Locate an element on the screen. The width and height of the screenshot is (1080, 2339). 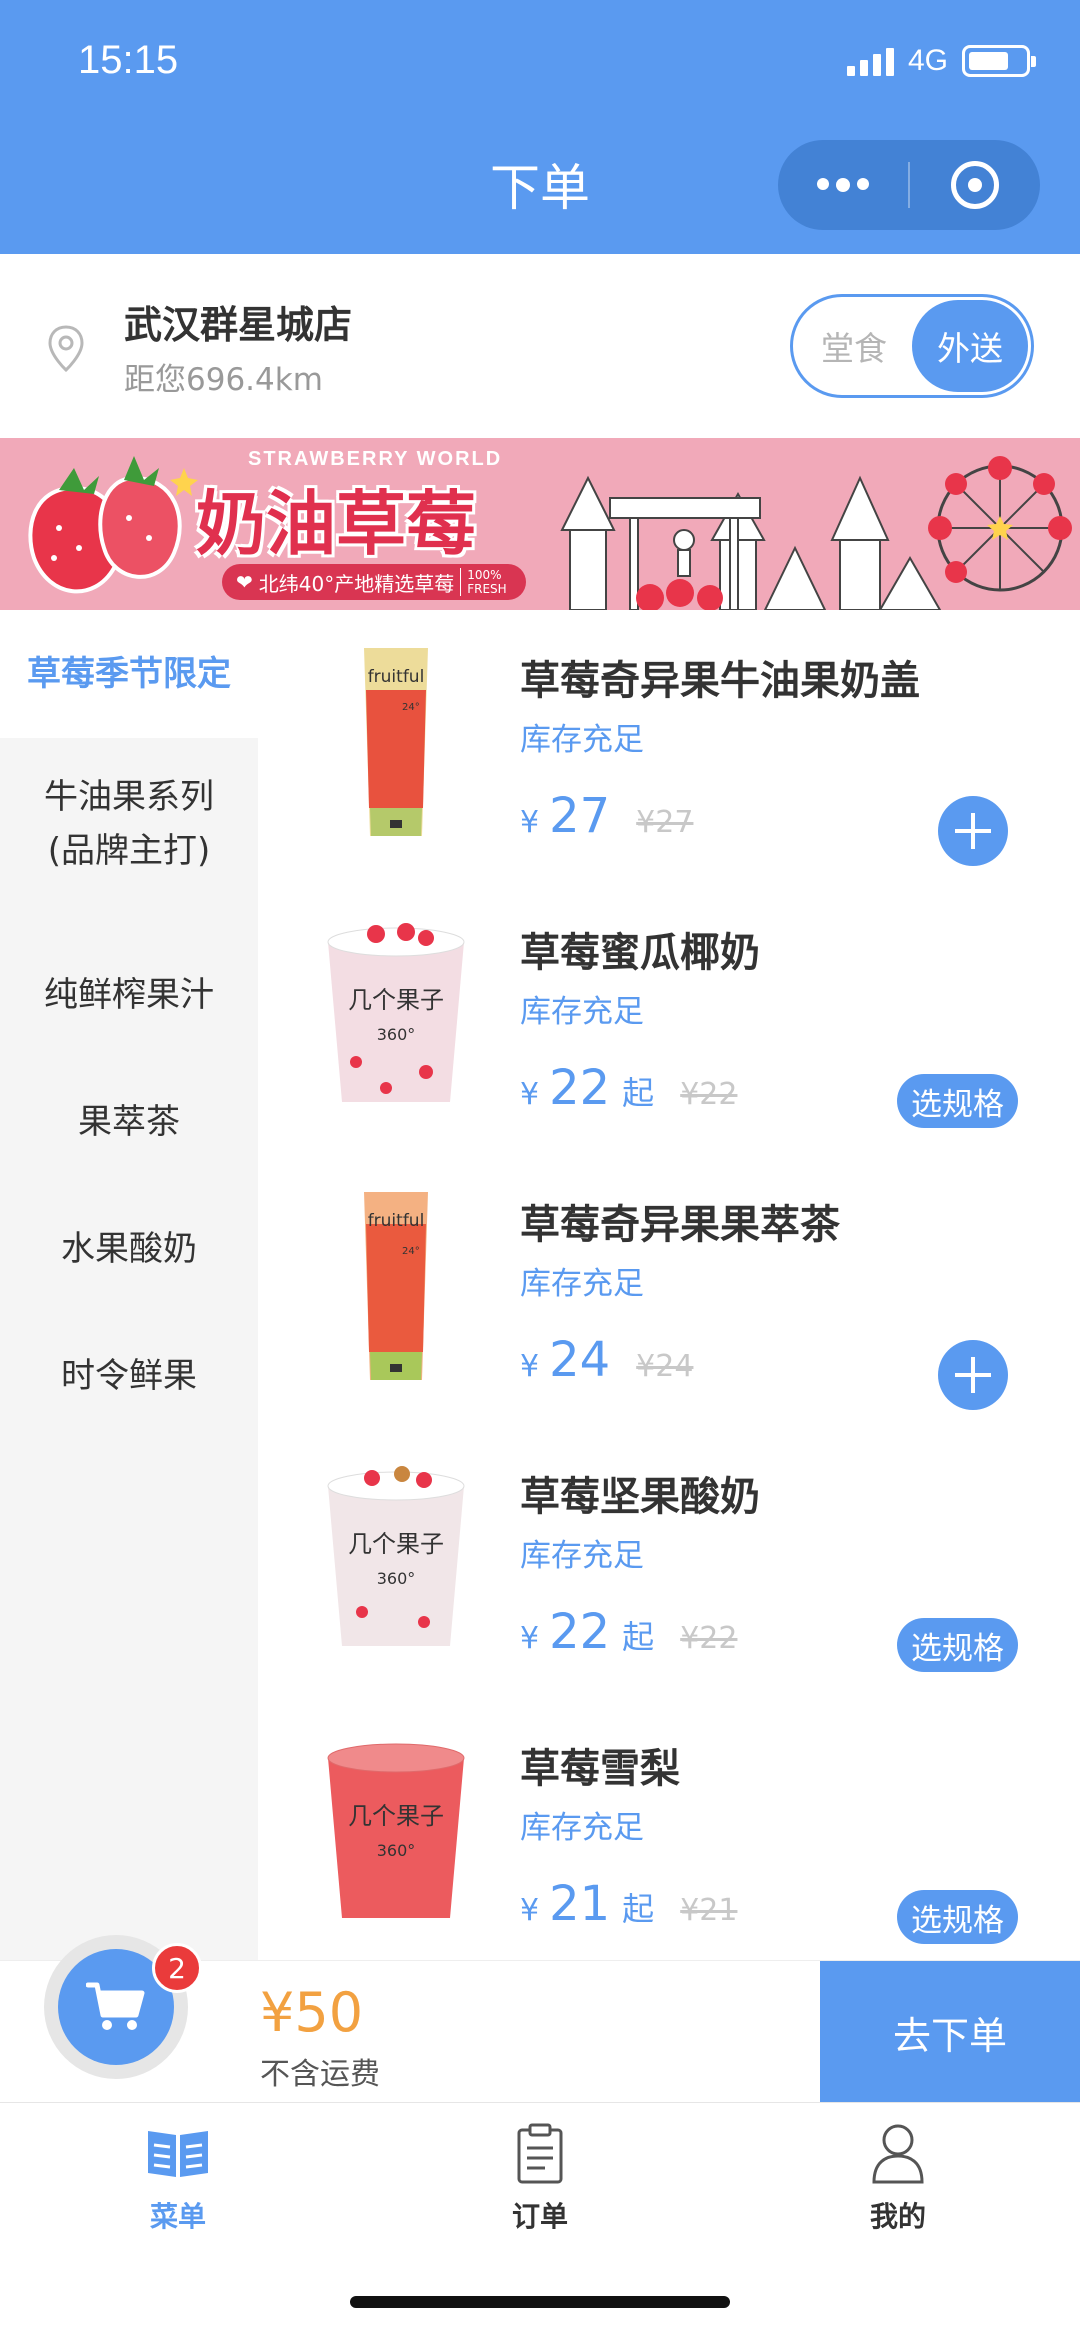
cart-count-badge: 2 is located at coordinates (177, 1968).